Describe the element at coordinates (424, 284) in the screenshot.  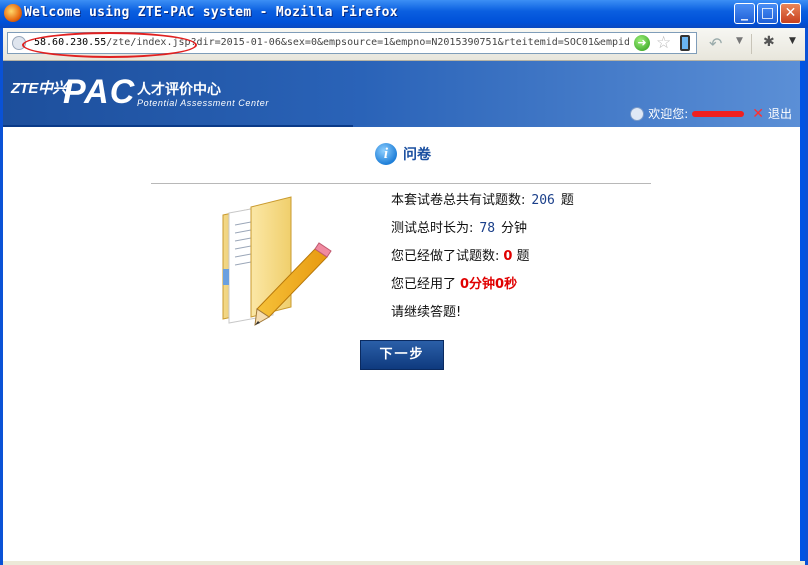
I see `elapsed-label: 您已经用了` at that location.